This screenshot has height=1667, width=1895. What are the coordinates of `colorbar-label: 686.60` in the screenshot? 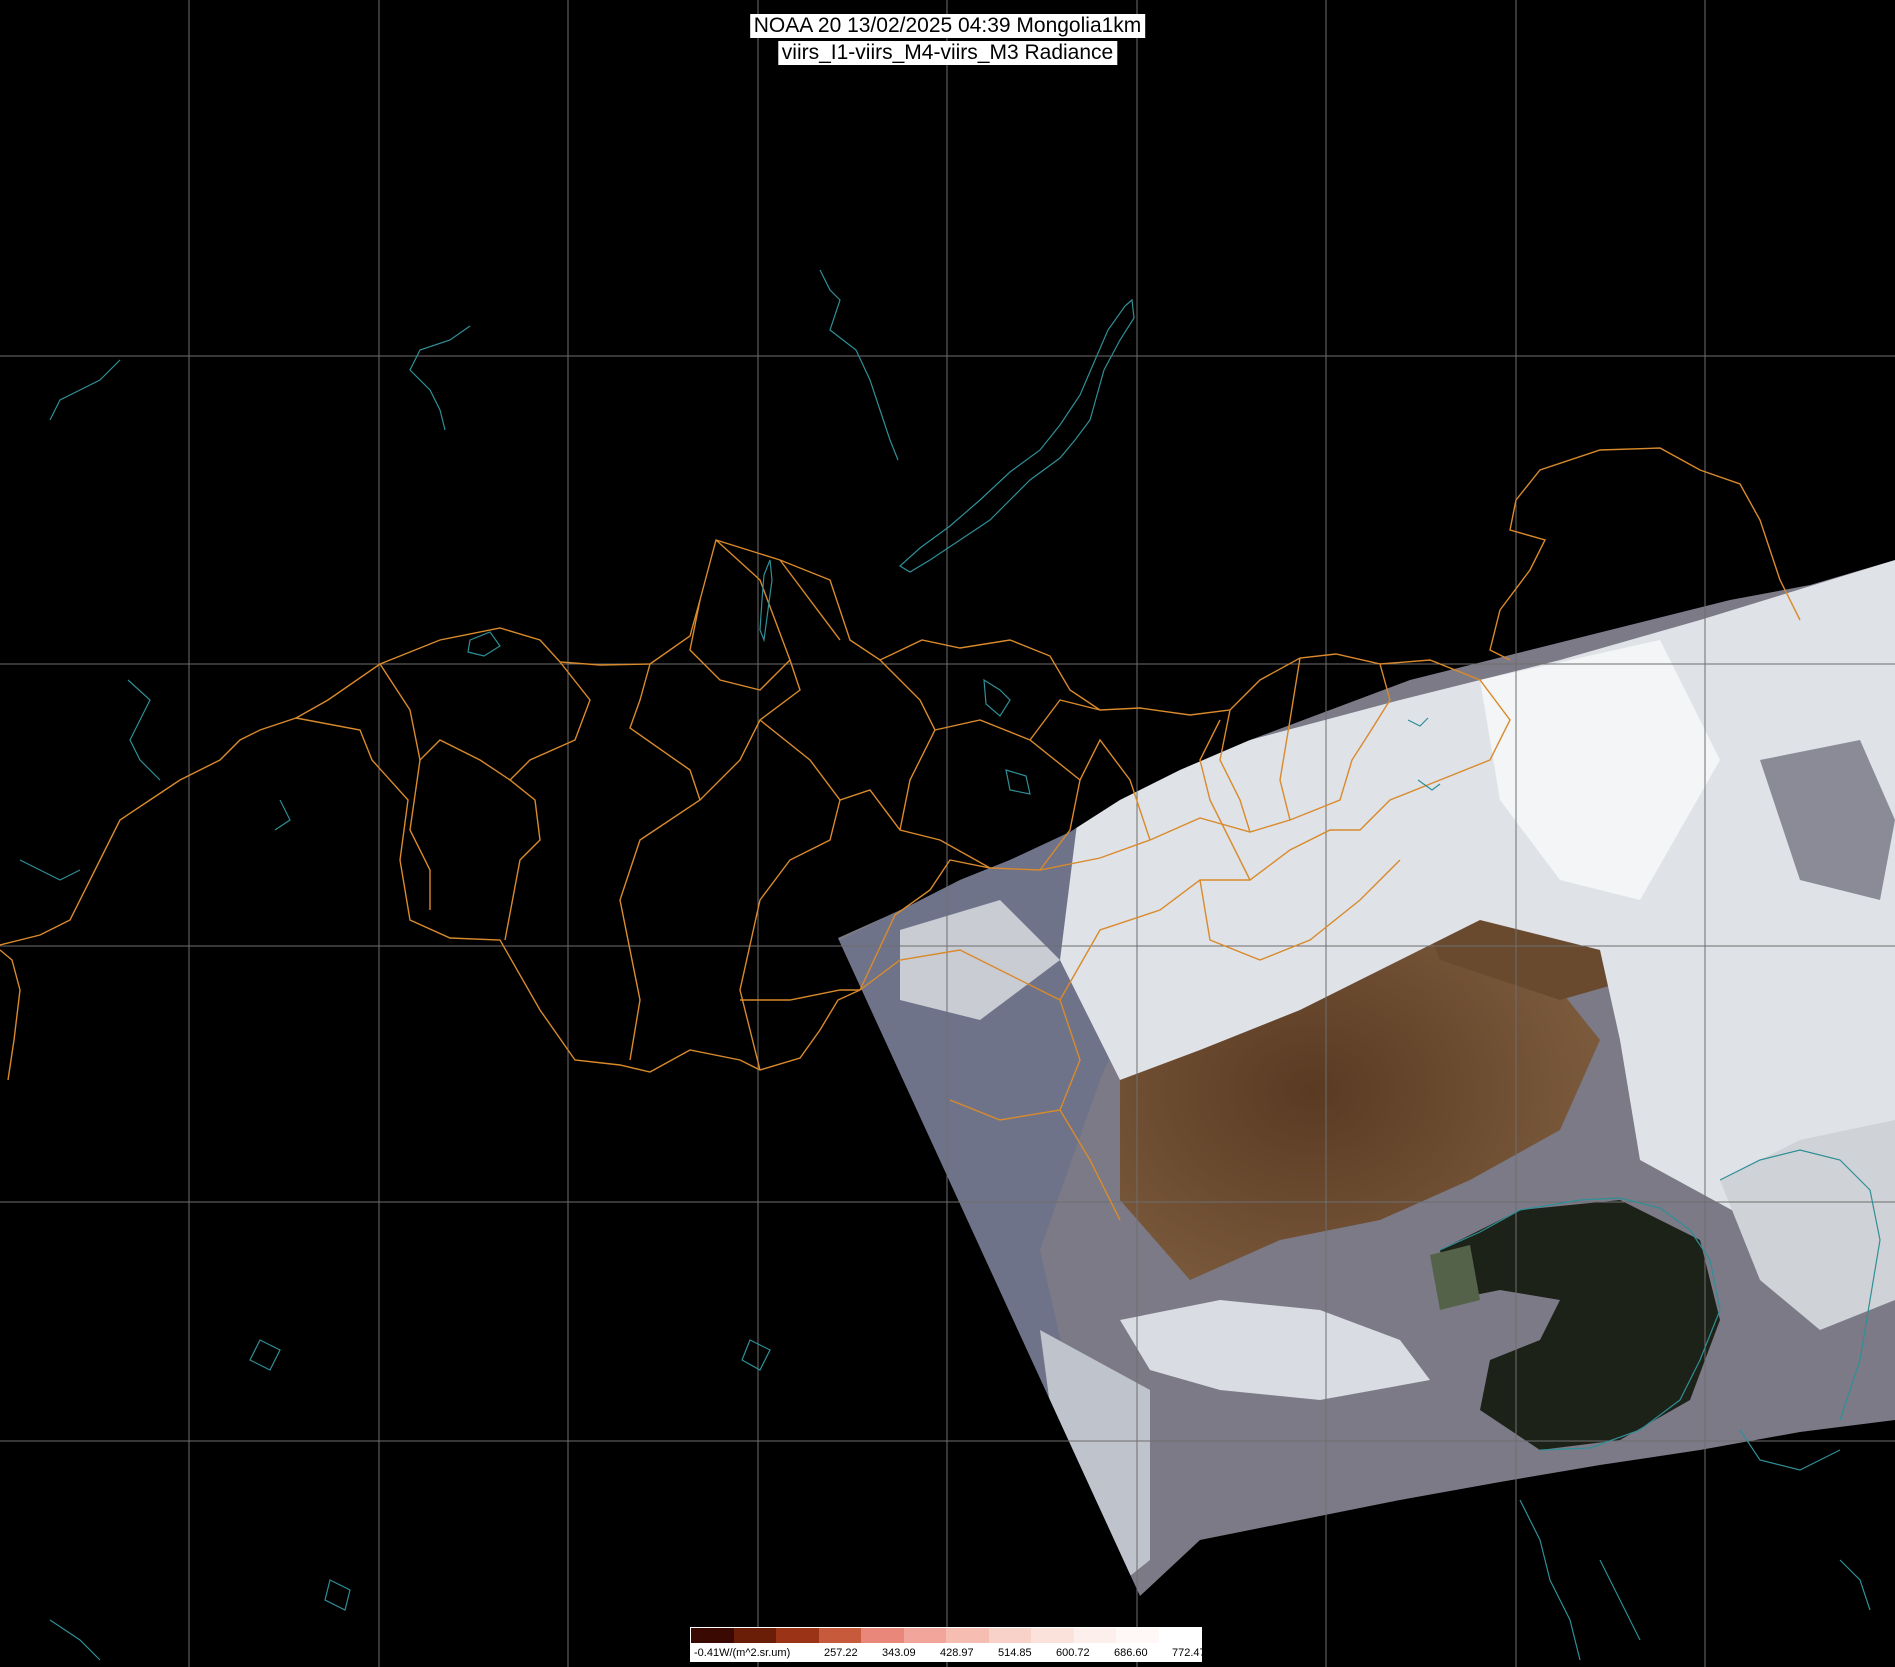 It's located at (1131, 1653).